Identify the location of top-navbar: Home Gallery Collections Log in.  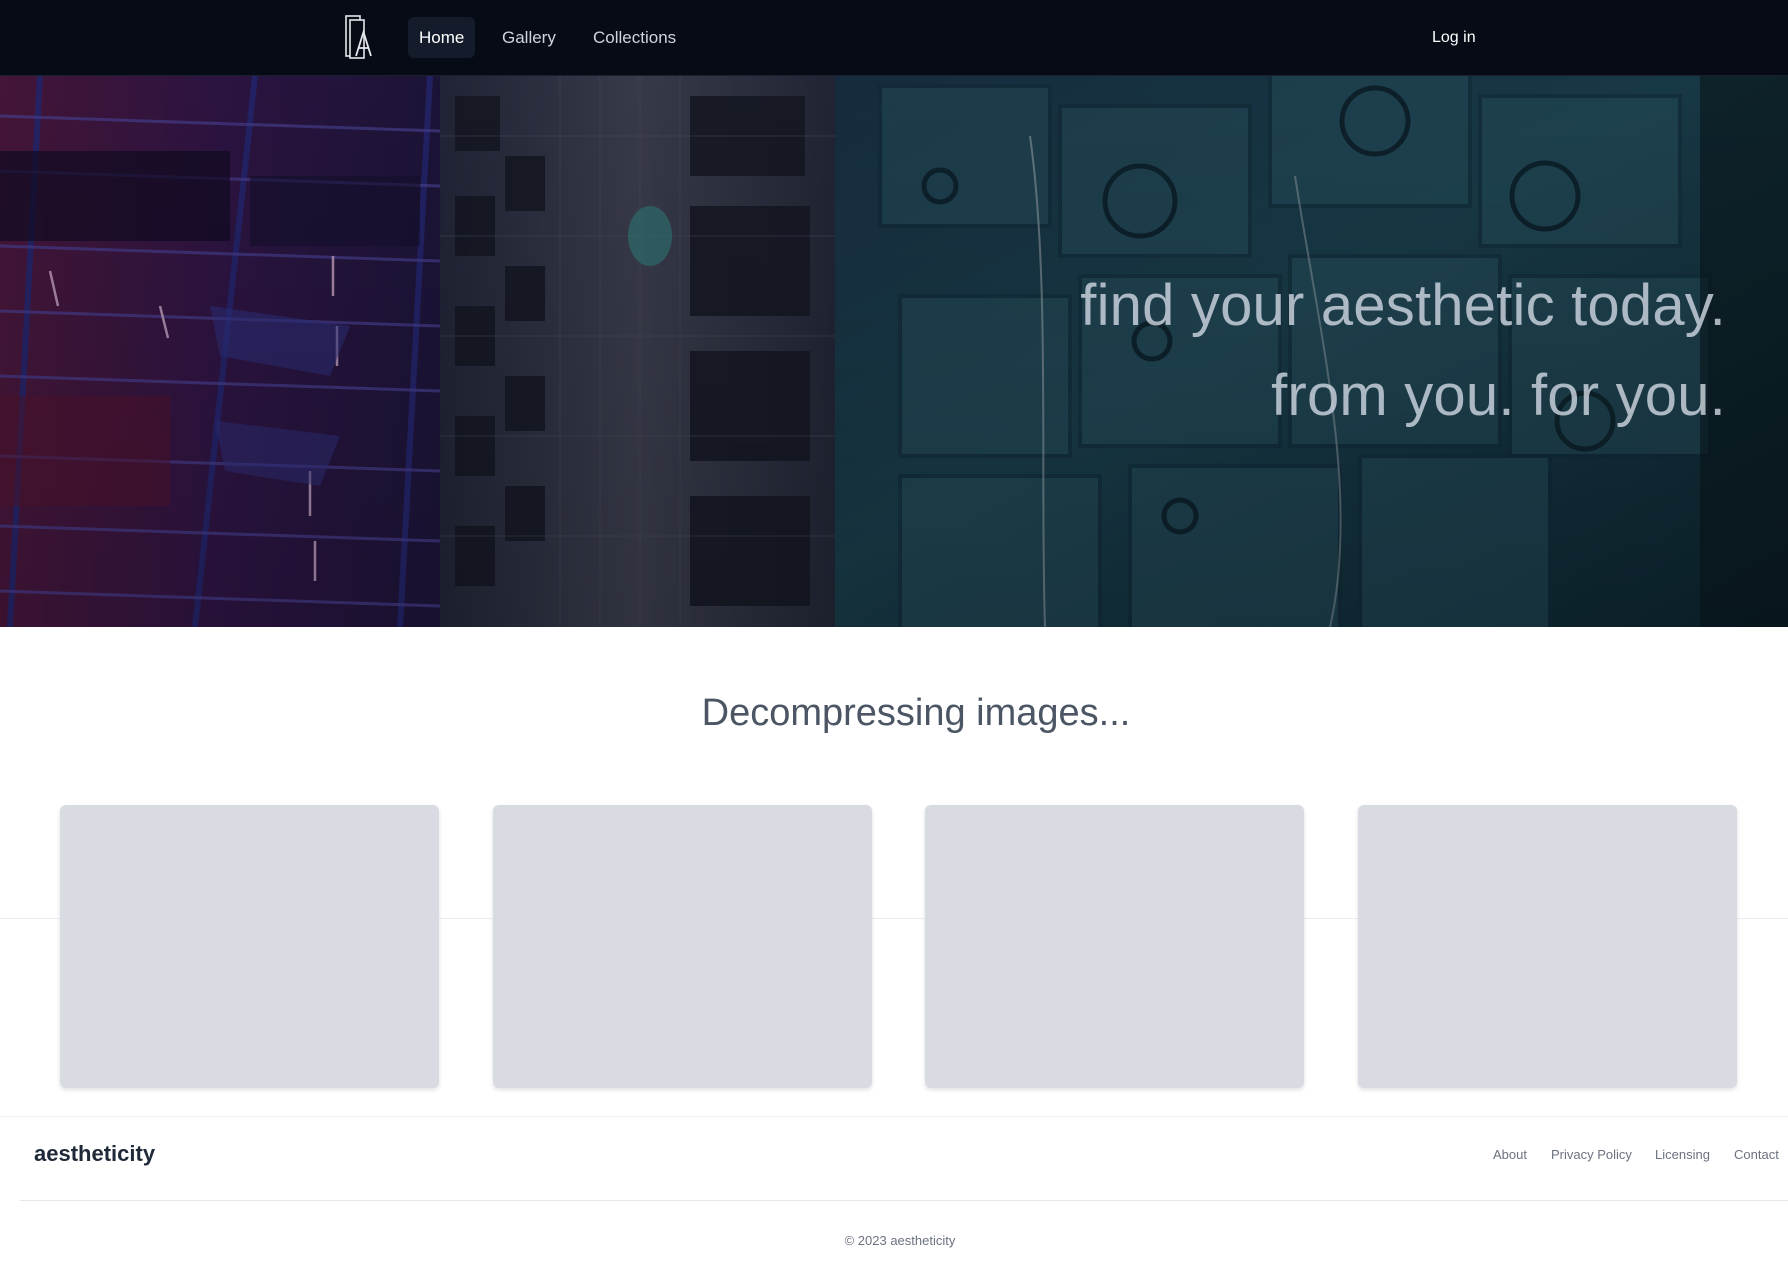
(894, 38).